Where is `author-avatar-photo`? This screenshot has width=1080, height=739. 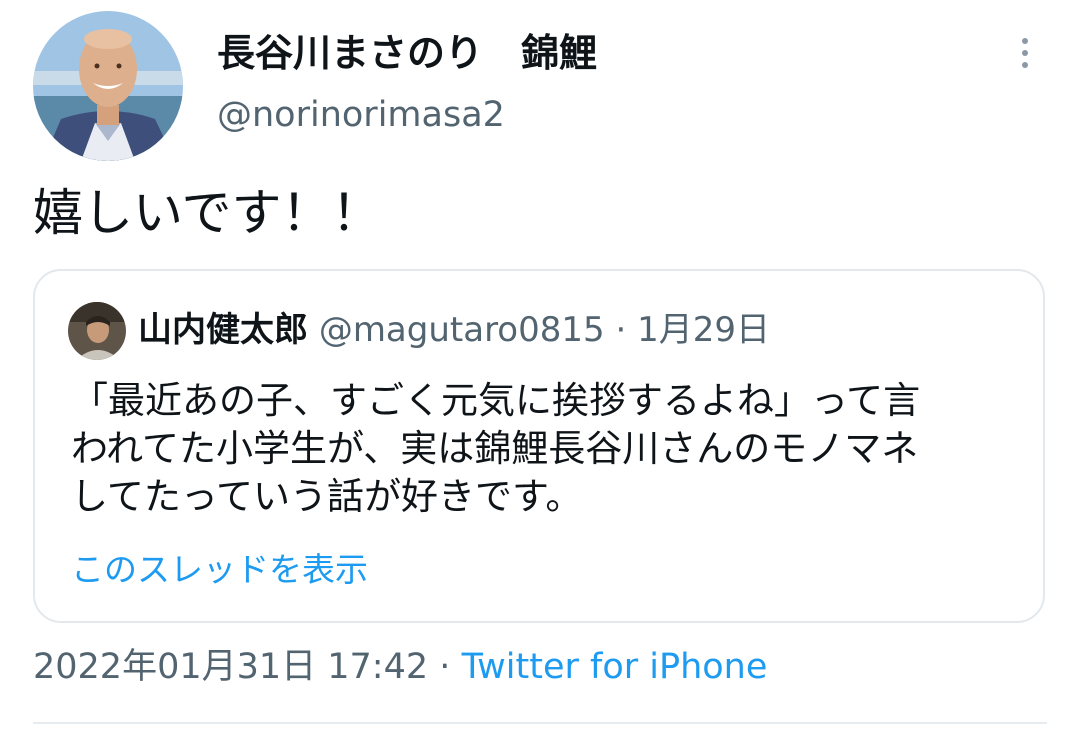
author-avatar-photo is located at coordinates (108, 86).